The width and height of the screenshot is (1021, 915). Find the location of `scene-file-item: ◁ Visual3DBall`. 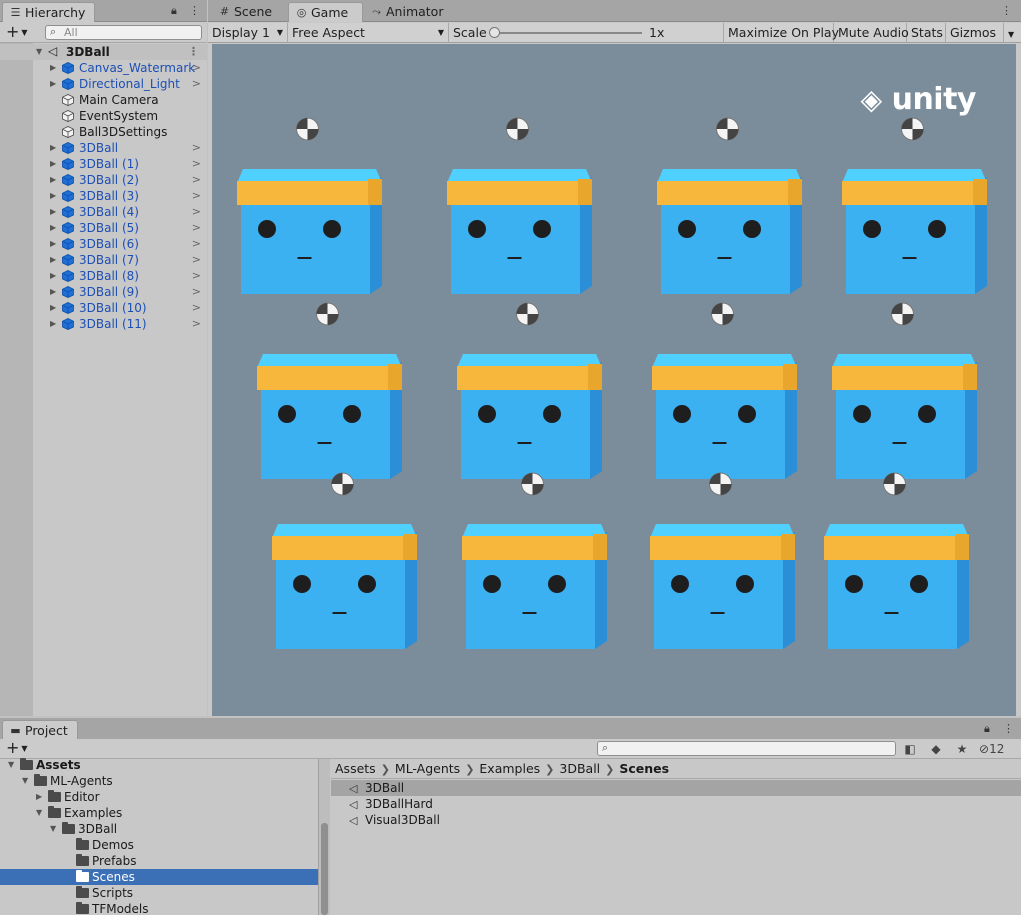

scene-file-item: ◁ Visual3DBall is located at coordinates (676, 820).